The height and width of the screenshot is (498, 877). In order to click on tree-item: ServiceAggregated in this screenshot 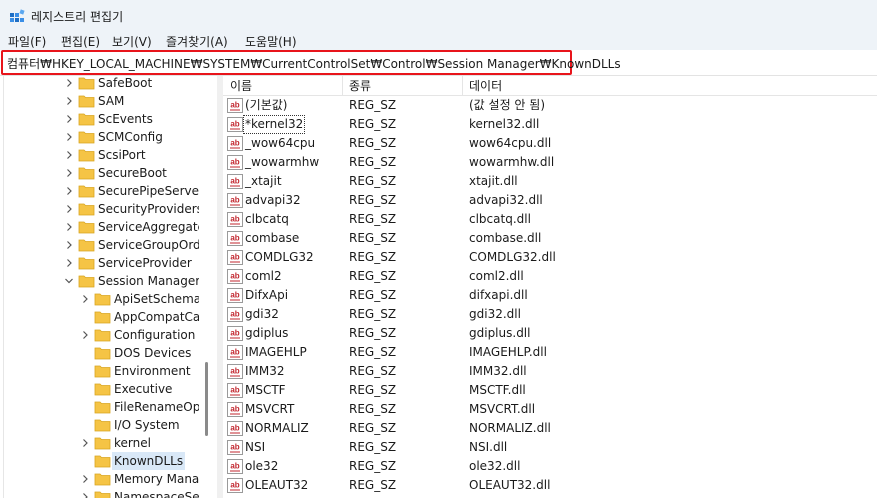, I will do `click(106, 227)`.